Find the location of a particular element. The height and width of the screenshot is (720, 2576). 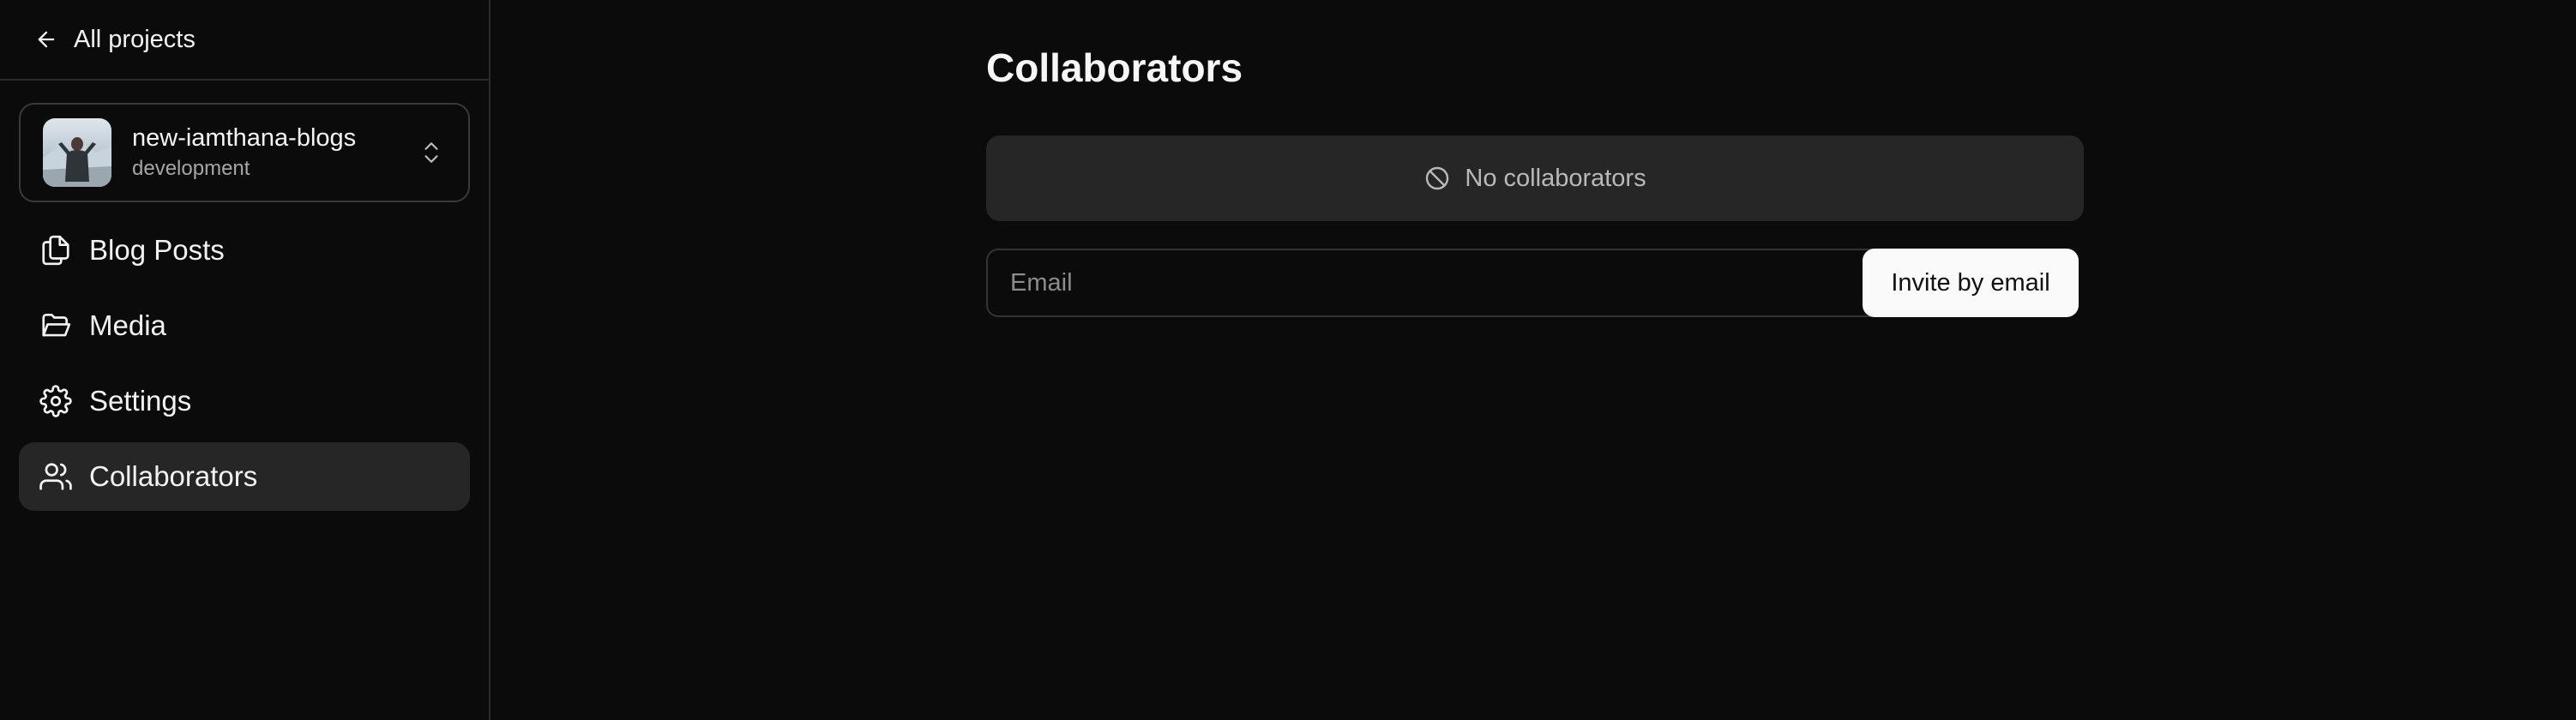

page-title: Collaborators is located at coordinates (1114, 67).